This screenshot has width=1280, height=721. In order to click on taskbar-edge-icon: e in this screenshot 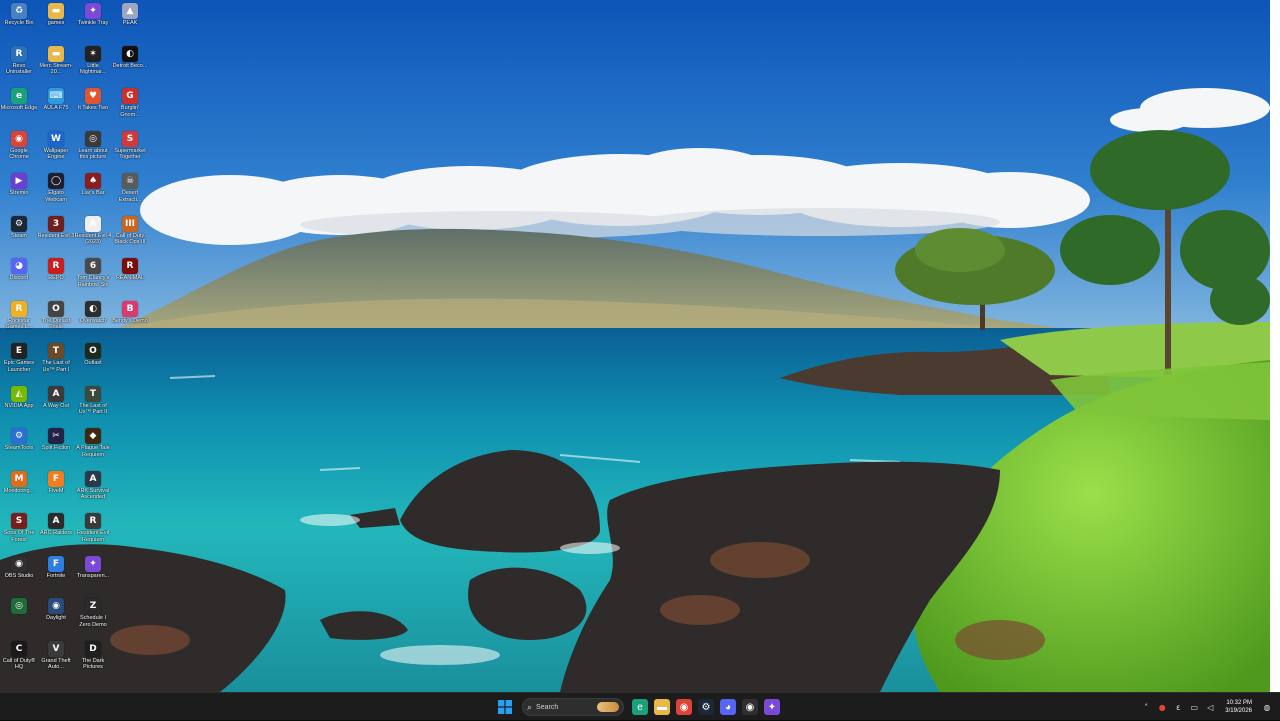, I will do `click(640, 707)`.